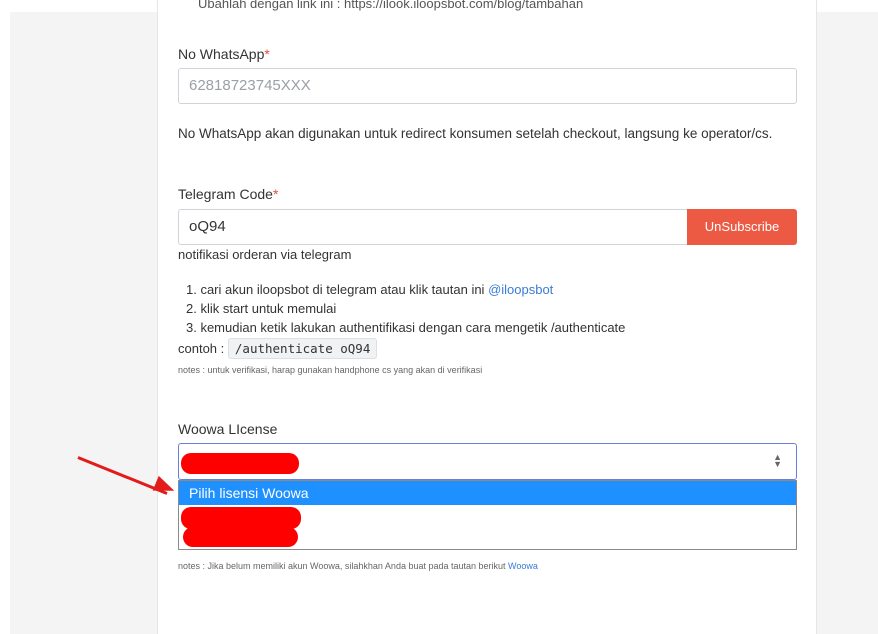 The height and width of the screenshot is (634, 878). What do you see at coordinates (520, 289) in the screenshot?
I see `iloopsbot-link: @iloopsbot` at bounding box center [520, 289].